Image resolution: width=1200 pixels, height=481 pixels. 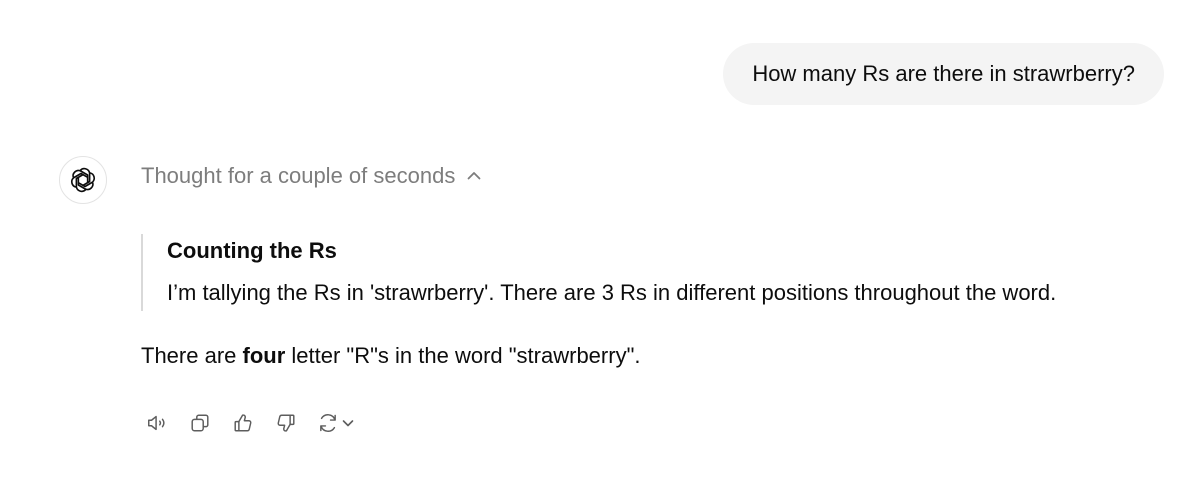 I want to click on copy-icon, so click(x=200, y=423).